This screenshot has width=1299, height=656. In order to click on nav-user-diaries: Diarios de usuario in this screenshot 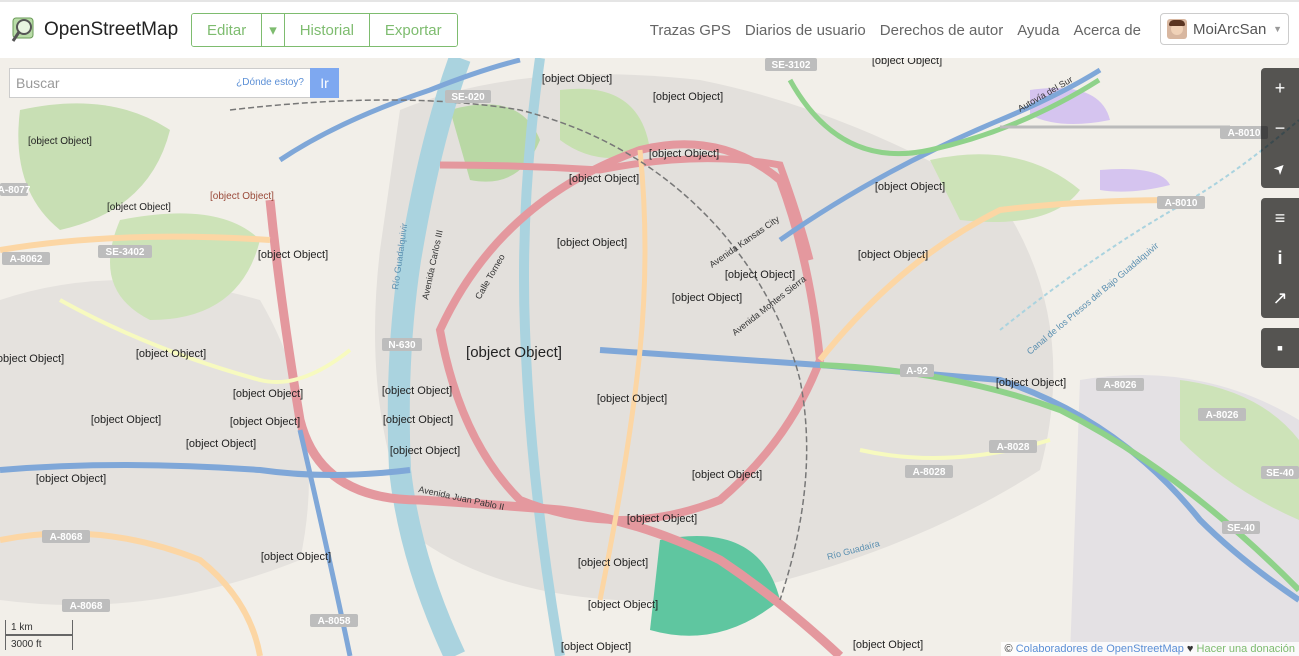, I will do `click(805, 30)`.